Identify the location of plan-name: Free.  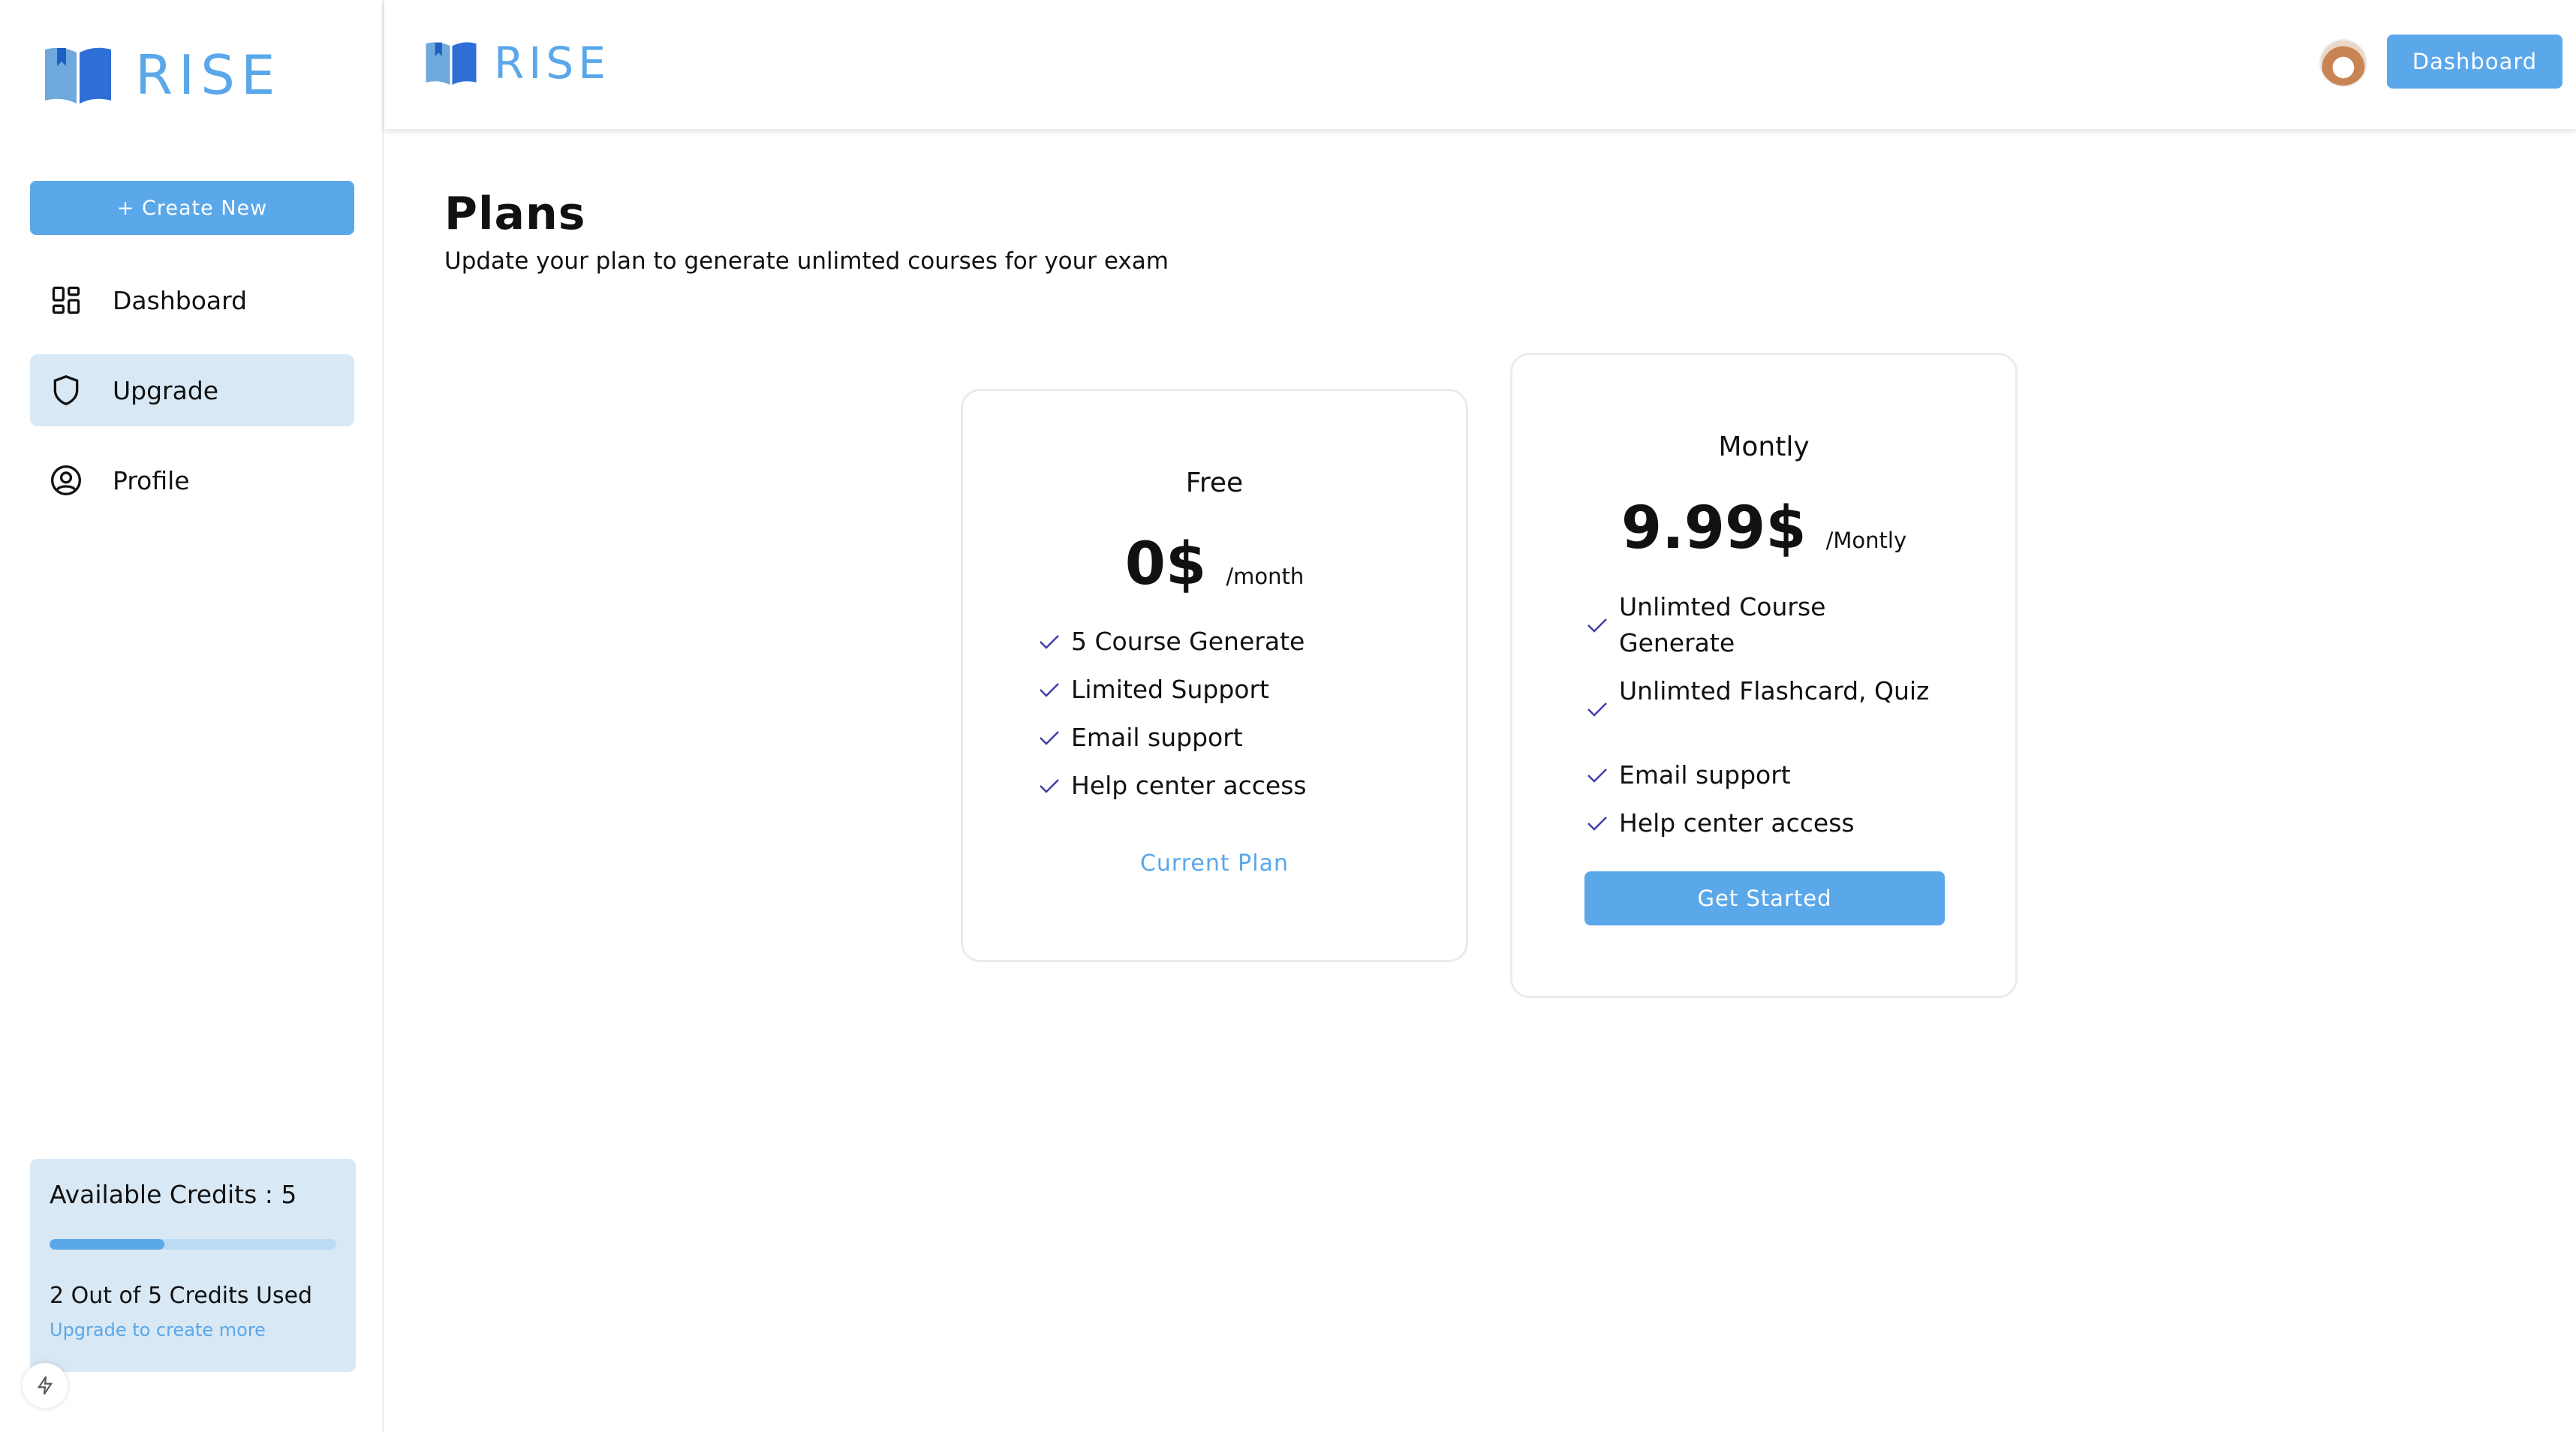
(1214, 483).